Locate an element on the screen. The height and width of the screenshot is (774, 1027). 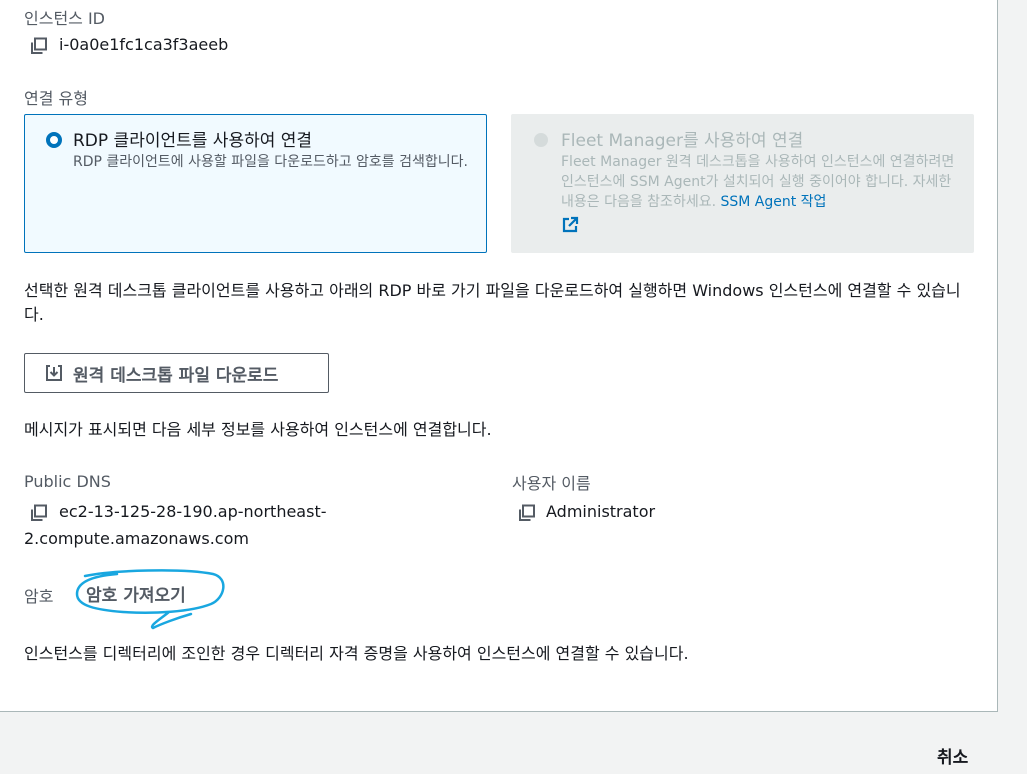
download-rdp-file-button: 원격 데스크톱 파일 다운로드 is located at coordinates (176, 373).